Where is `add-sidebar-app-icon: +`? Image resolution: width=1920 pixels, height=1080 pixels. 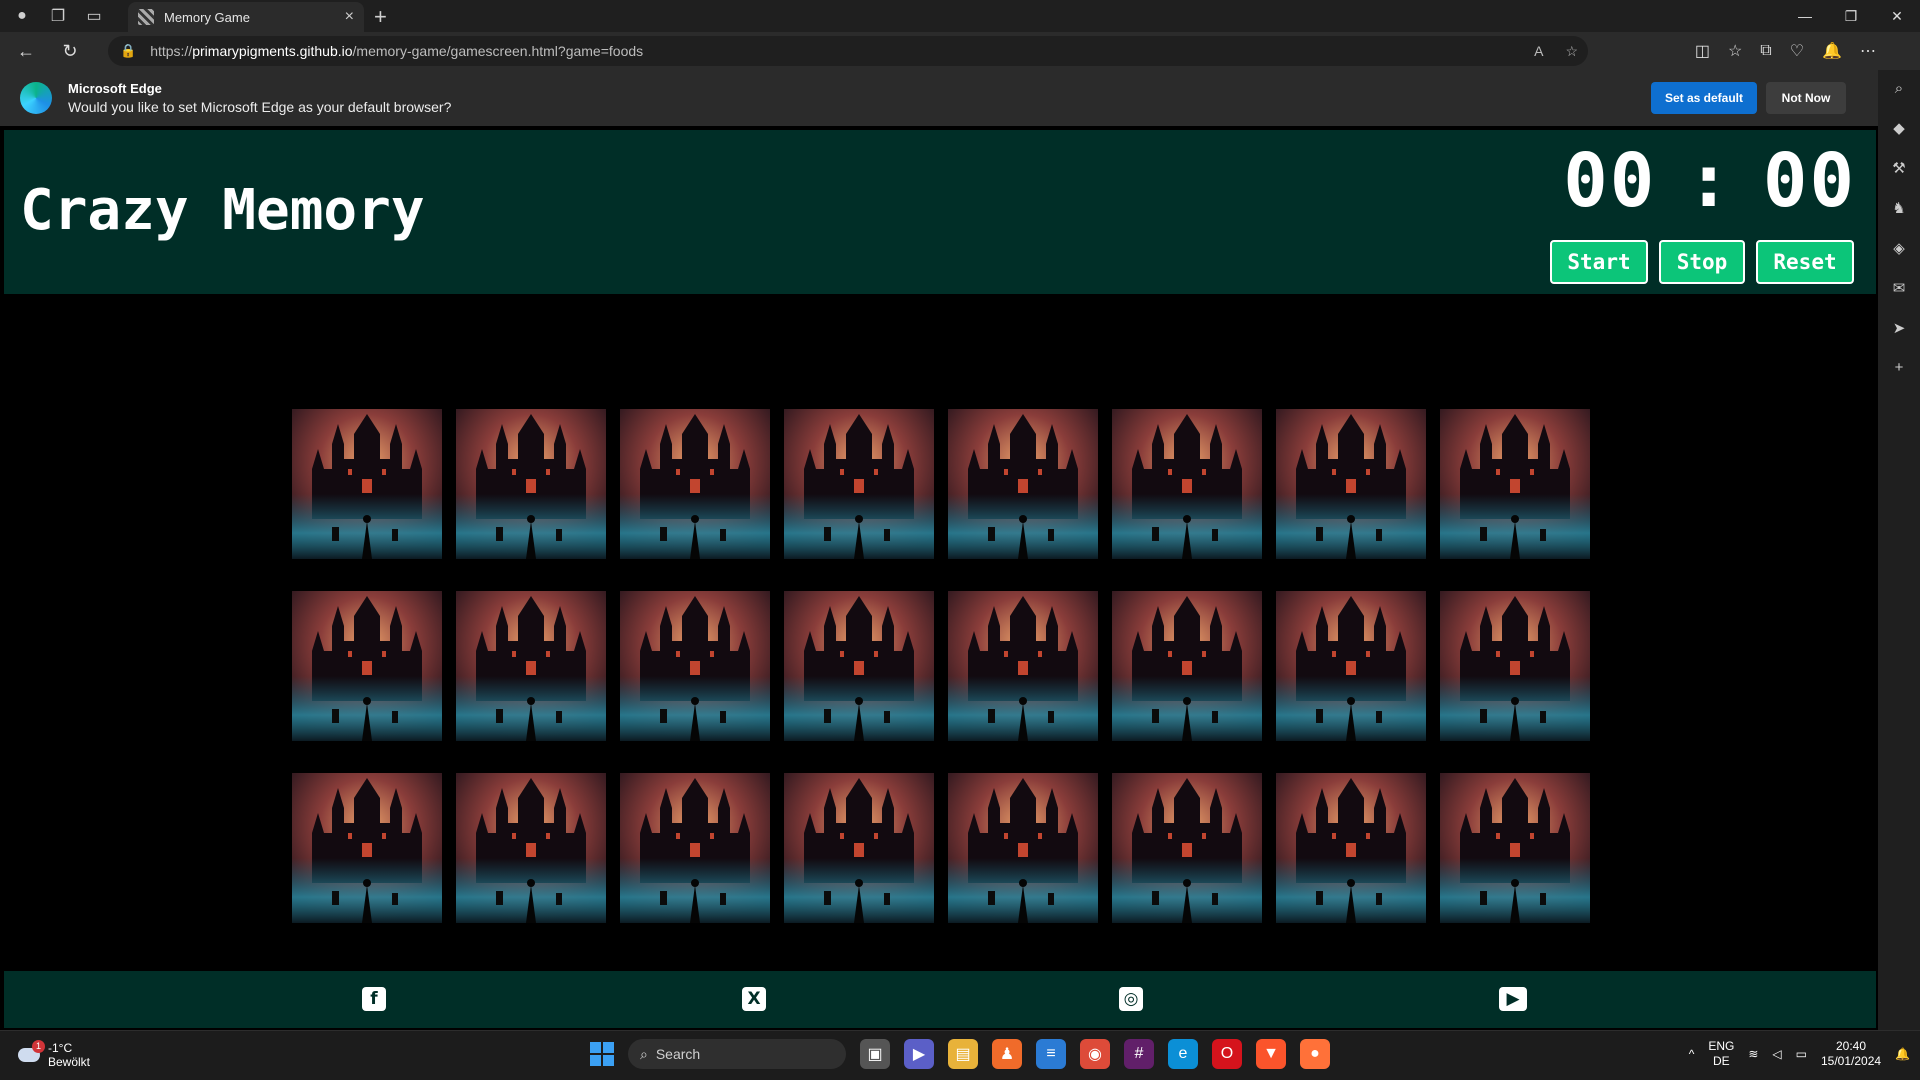 add-sidebar-app-icon: + is located at coordinates (1899, 367).